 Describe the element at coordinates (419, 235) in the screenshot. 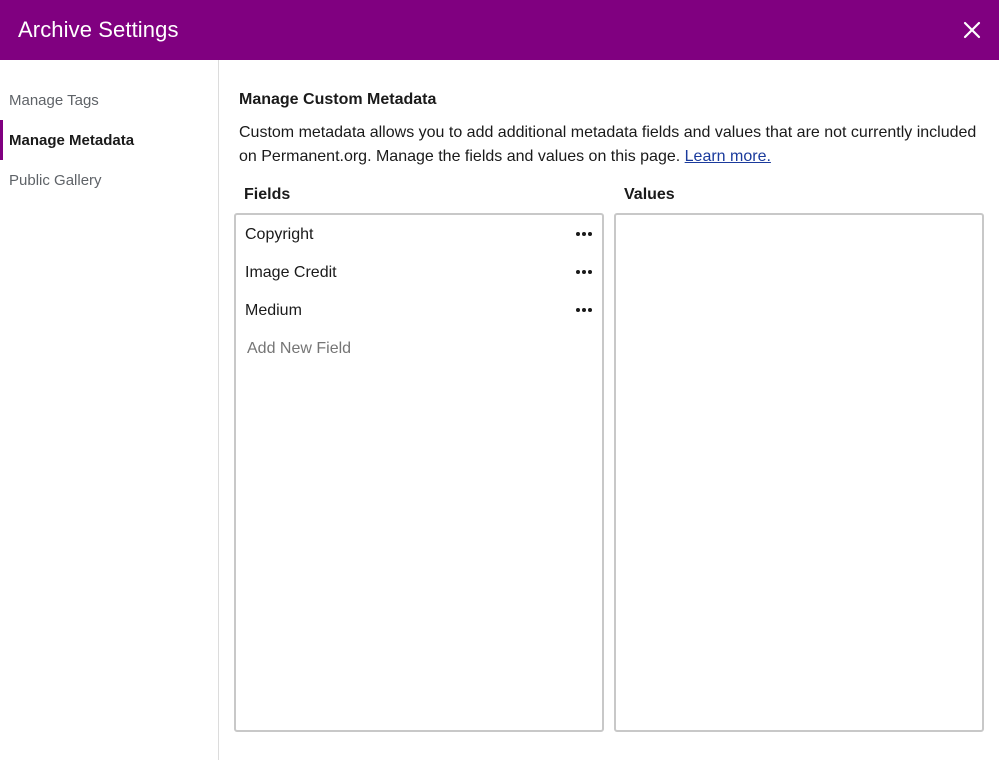

I see `field-item-copyright: Copyright` at that location.